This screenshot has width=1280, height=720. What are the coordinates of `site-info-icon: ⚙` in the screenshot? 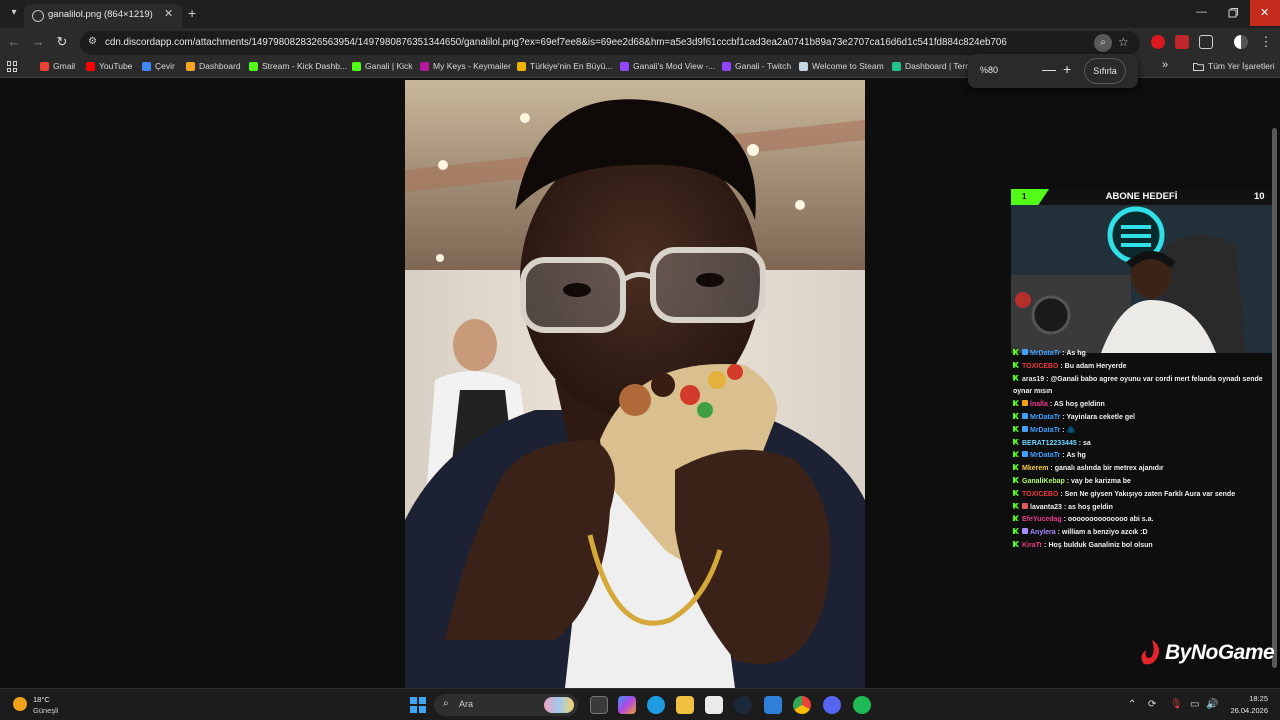 It's located at (92, 41).